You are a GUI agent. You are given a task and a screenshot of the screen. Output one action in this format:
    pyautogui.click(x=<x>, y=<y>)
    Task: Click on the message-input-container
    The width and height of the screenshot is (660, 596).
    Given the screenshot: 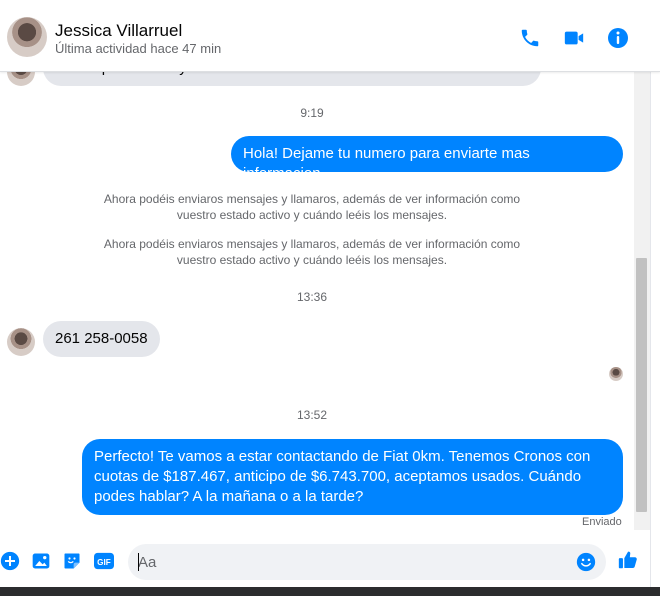 What is the action you would take?
    pyautogui.click(x=367, y=562)
    